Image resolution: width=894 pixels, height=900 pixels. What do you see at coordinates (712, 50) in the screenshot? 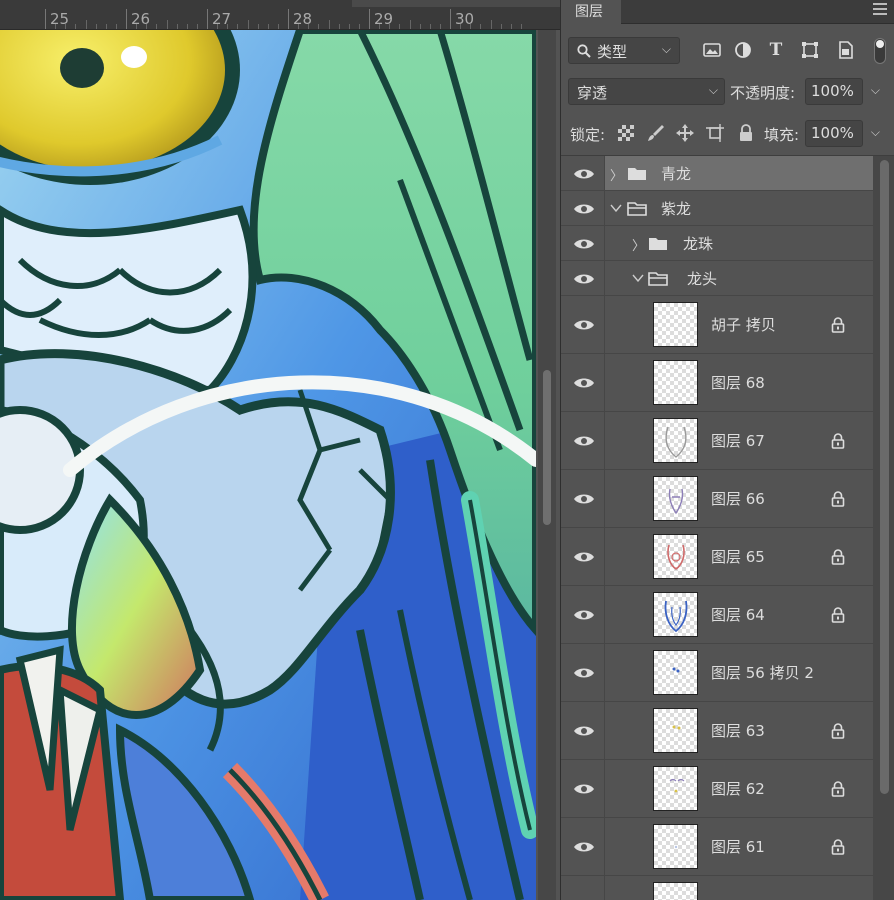
I see `image-filter-icon` at bounding box center [712, 50].